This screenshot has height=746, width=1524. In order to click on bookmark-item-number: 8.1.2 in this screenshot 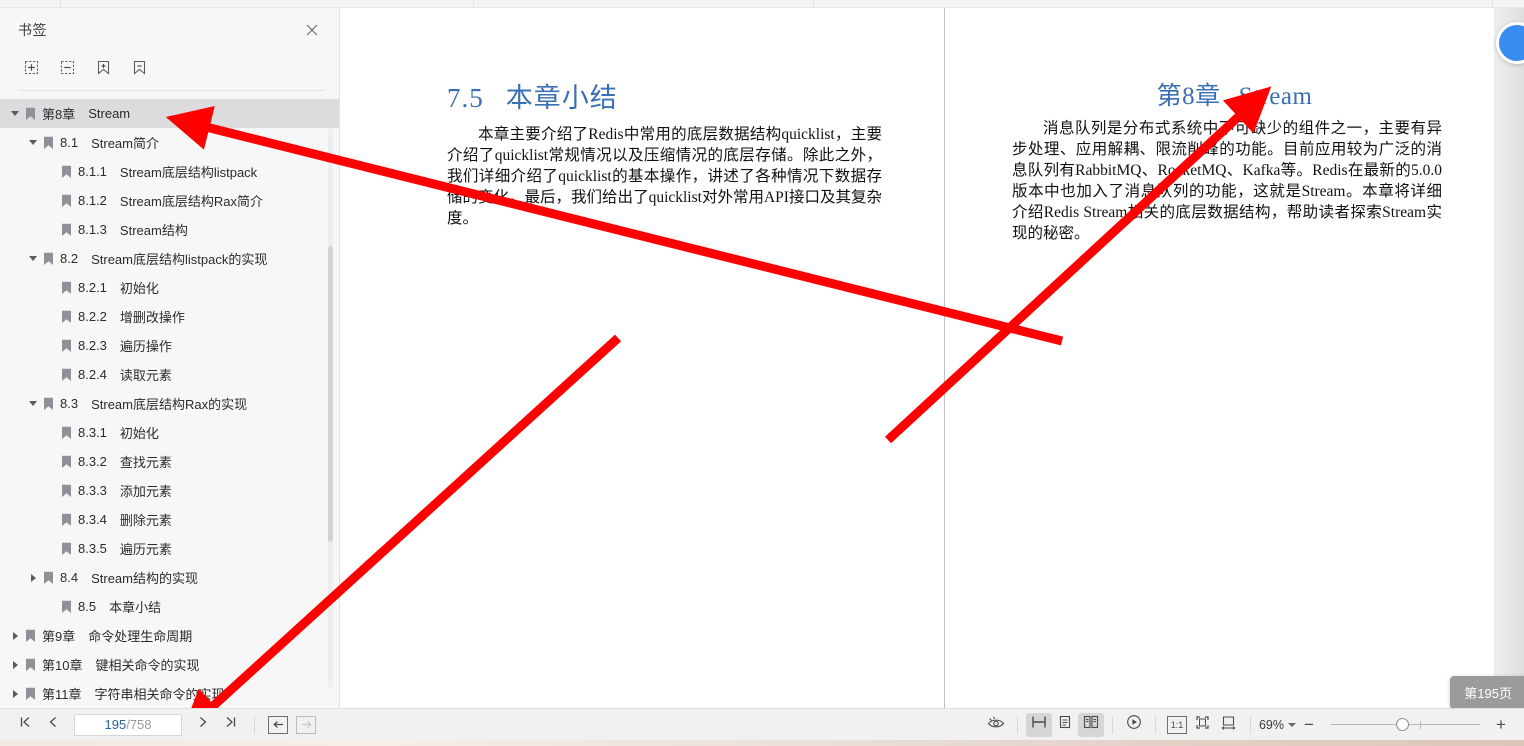, I will do `click(92, 200)`.